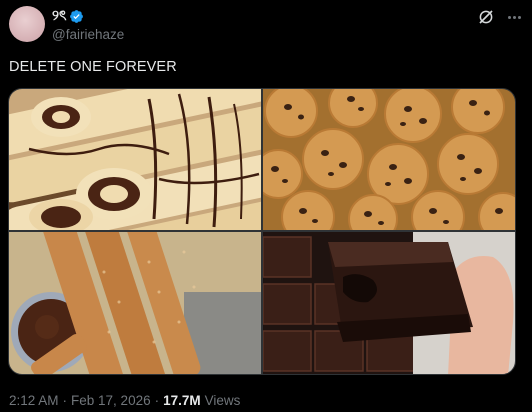 The image size is (532, 412). I want to click on tweet-time: 2:12 AM, so click(34, 400).